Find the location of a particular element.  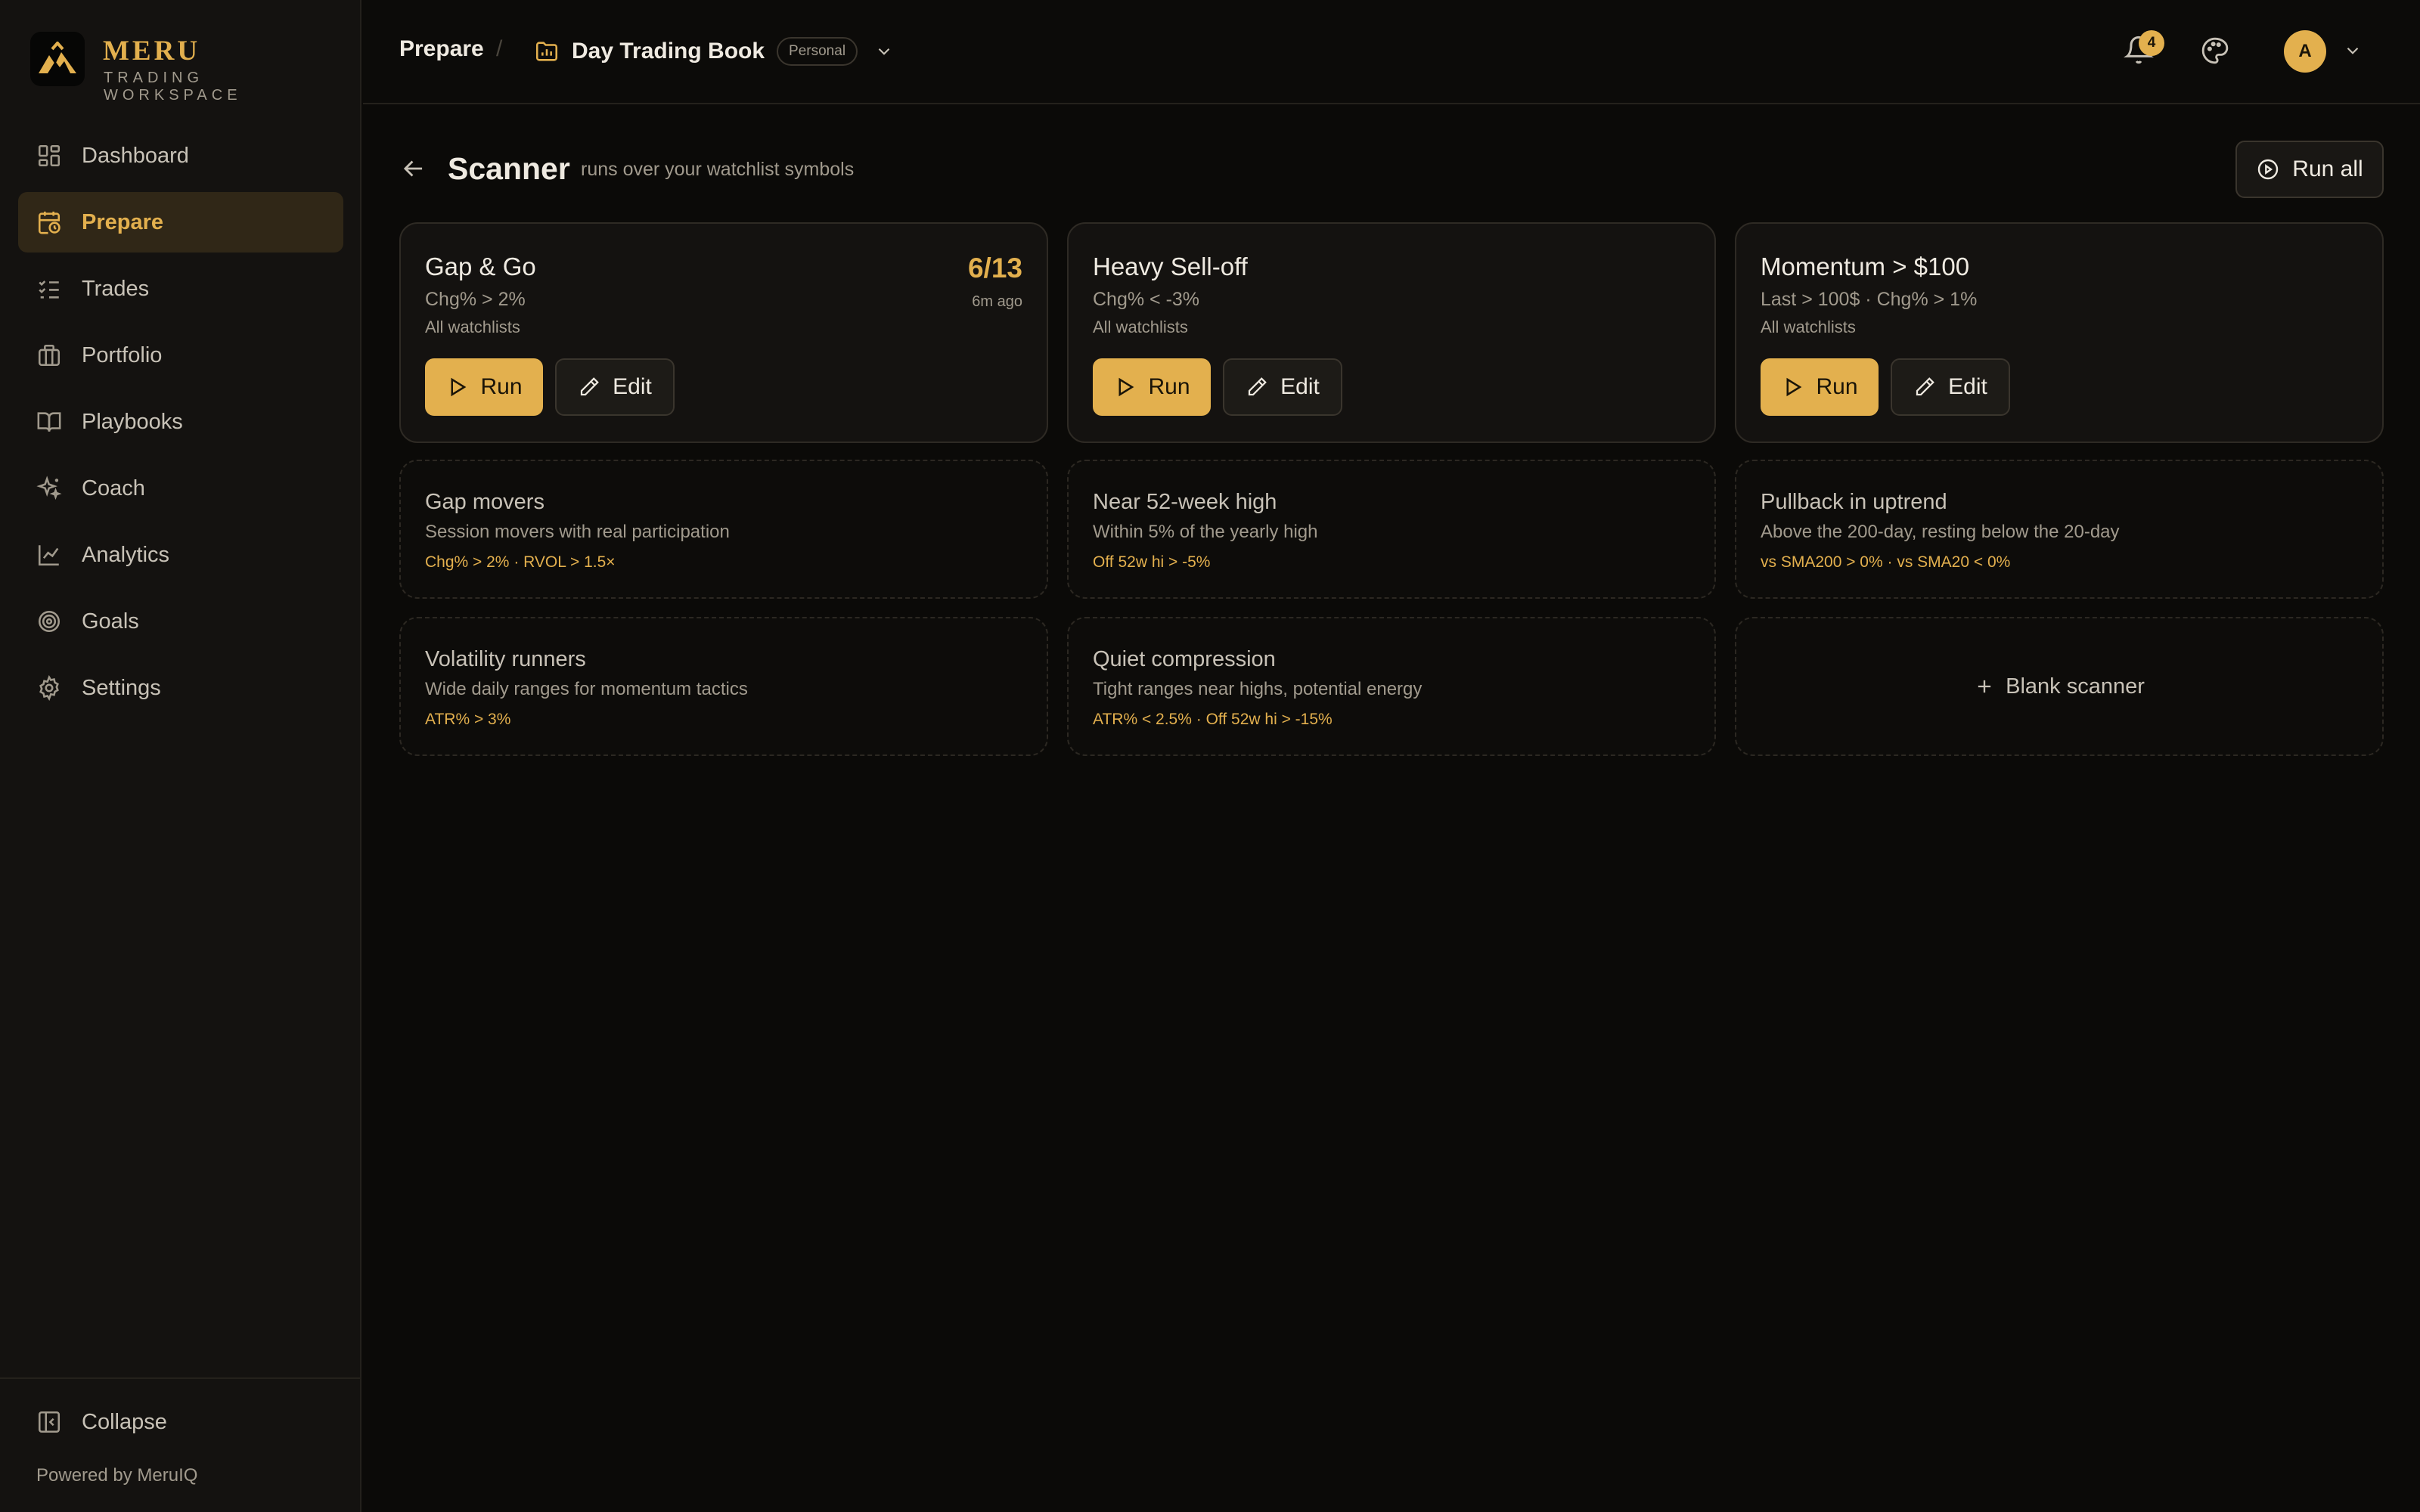

book-open-icon is located at coordinates (49, 422).